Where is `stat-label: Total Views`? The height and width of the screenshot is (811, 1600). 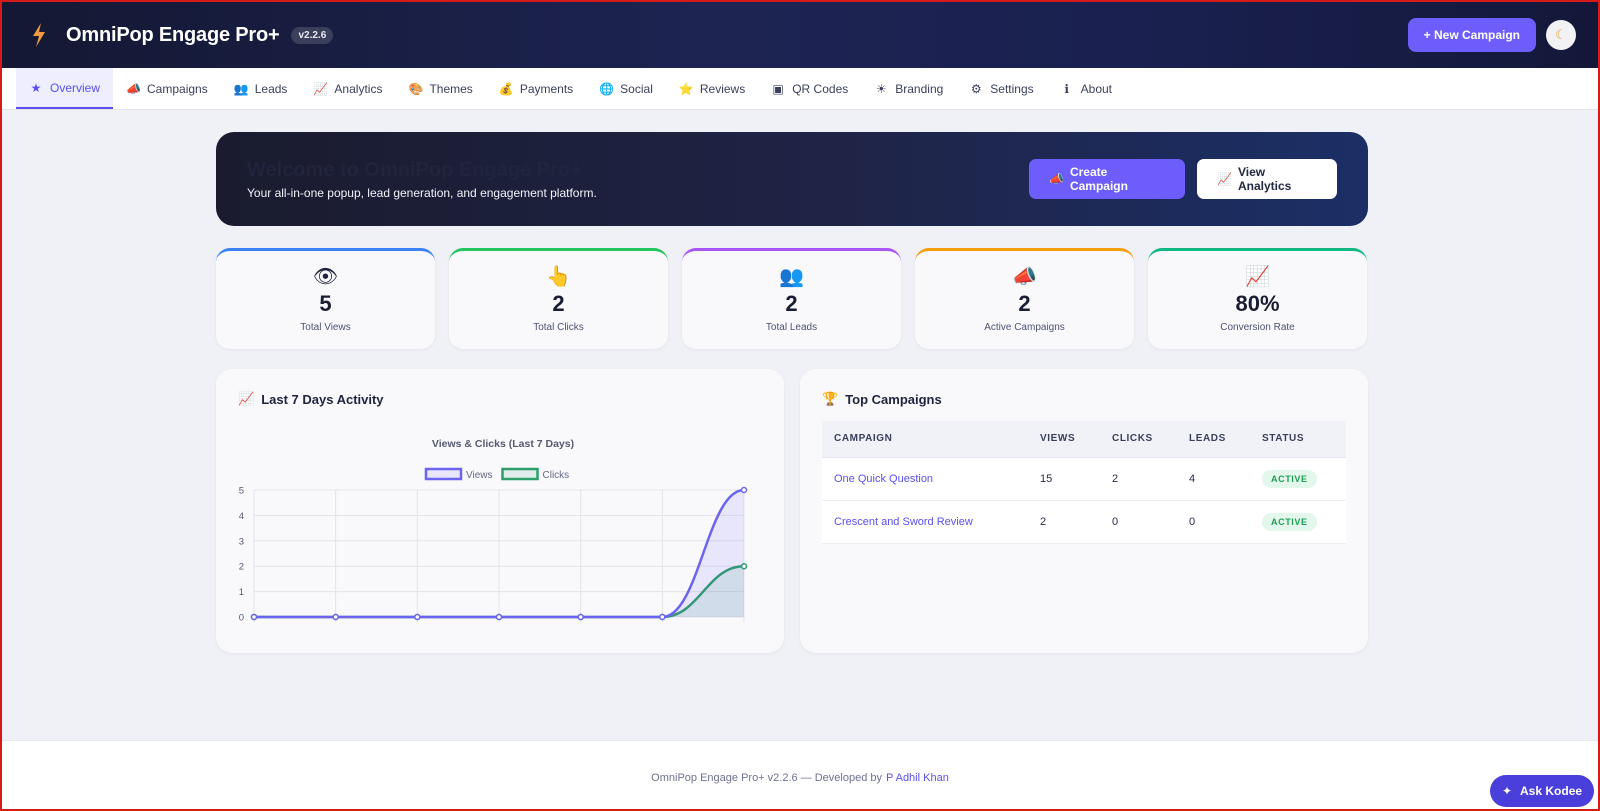 stat-label: Total Views is located at coordinates (325, 327).